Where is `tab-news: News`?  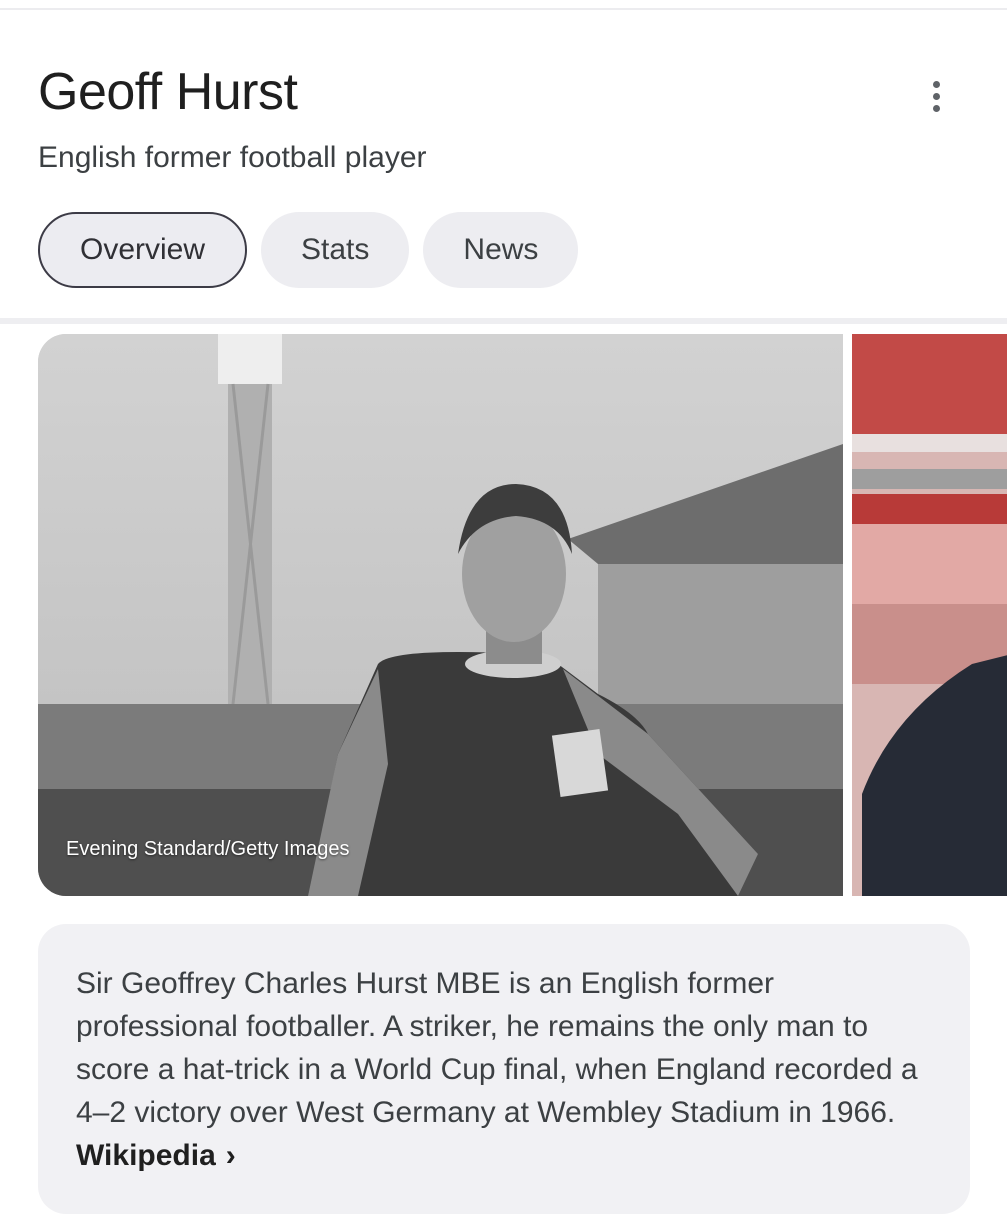 tab-news: News is located at coordinates (501, 250).